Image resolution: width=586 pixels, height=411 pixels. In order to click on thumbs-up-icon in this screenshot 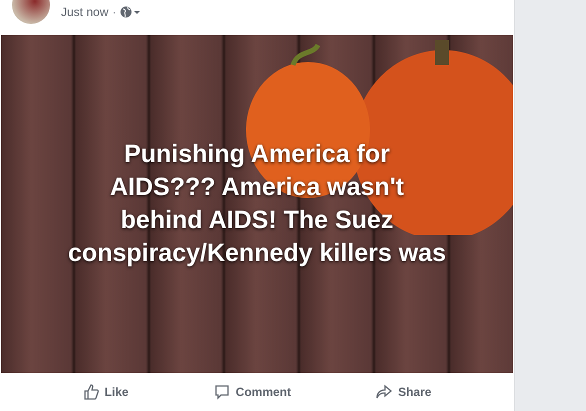, I will do `click(90, 392)`.